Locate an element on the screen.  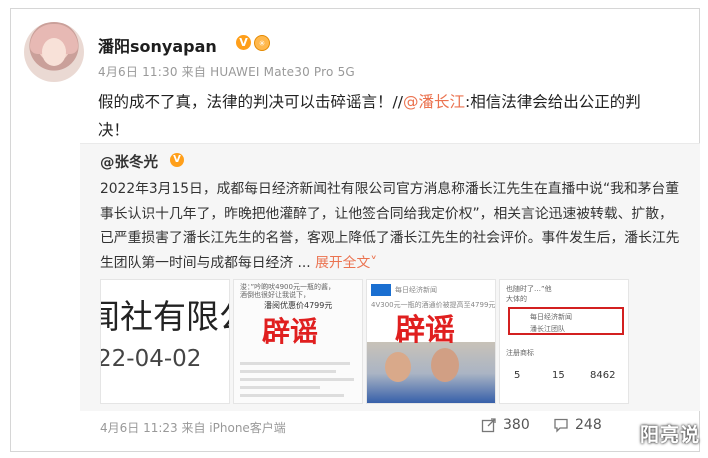
post-meta: 4月6日 11:30 来自 HUAWEI Mate30 Pro 5G is located at coordinates (226, 72).